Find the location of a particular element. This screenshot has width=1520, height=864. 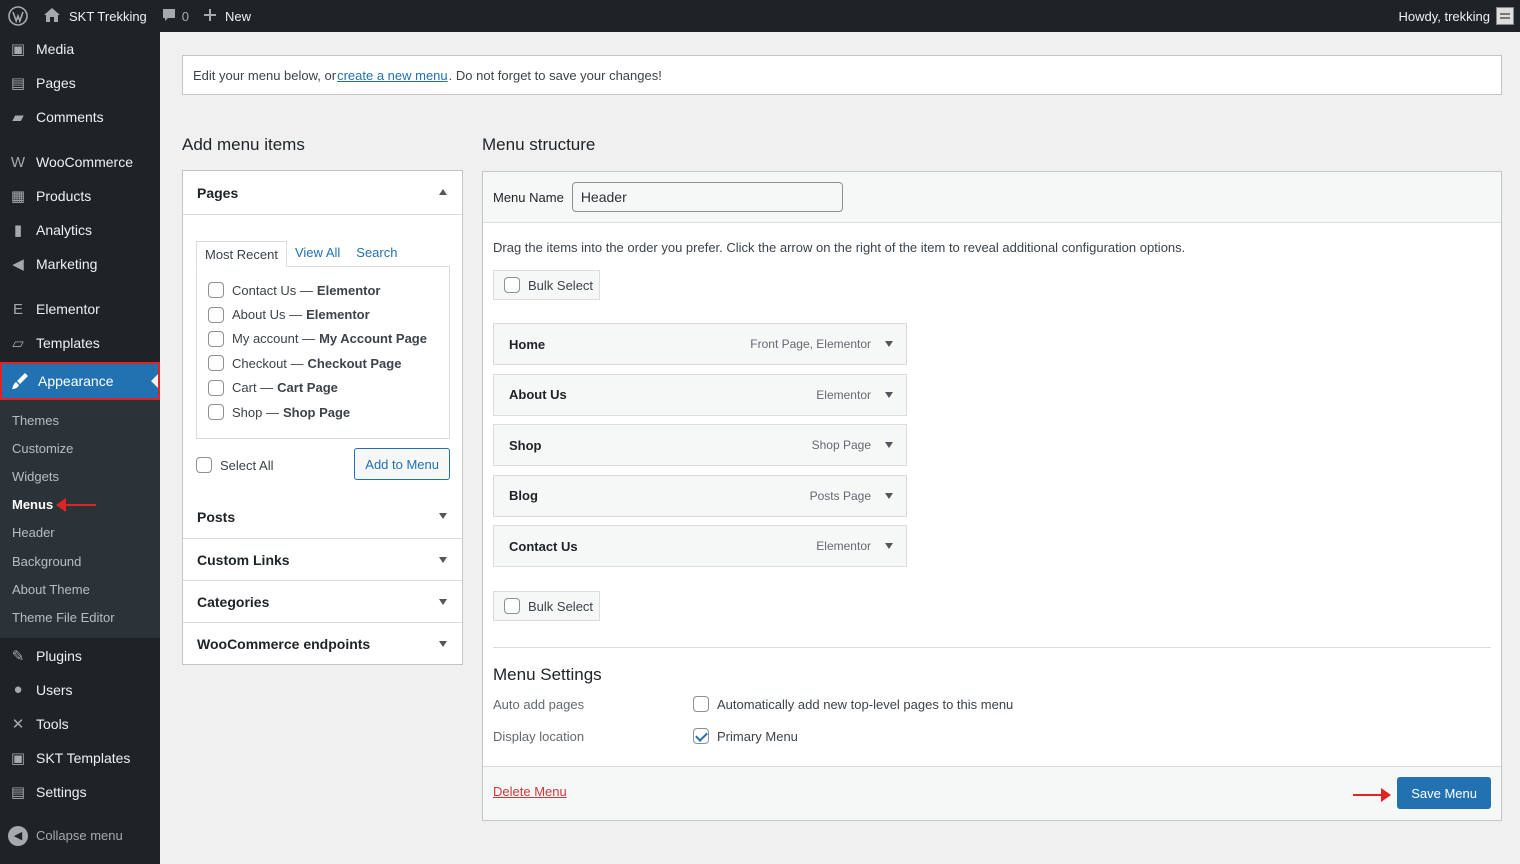

sidebar-item-label: Plugins is located at coordinates (59, 655).